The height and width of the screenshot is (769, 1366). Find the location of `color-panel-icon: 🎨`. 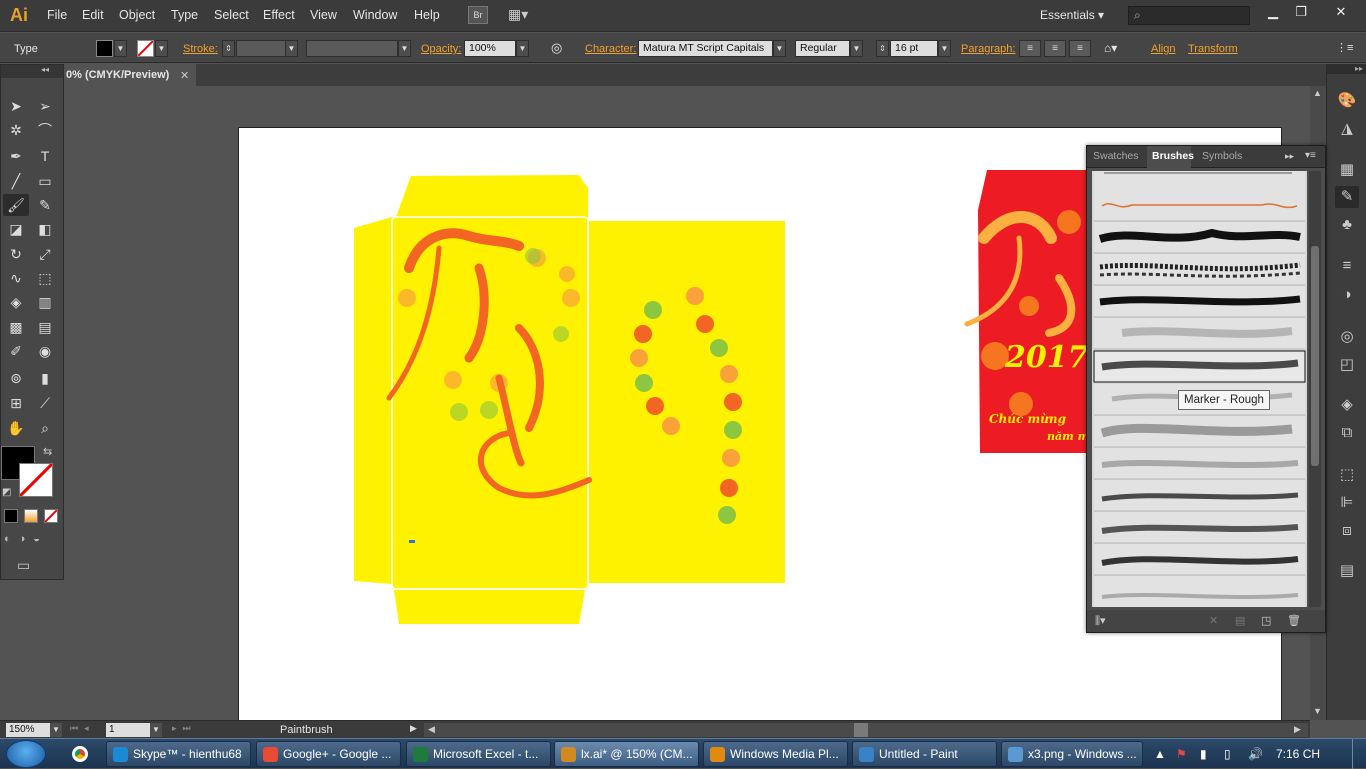

color-panel-icon: 🎨 is located at coordinates (1347, 101).